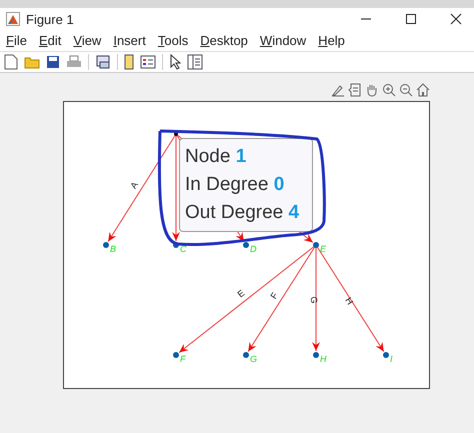 The image size is (474, 433). Describe the element at coordinates (323, 249) in the screenshot. I see `node-label: E` at that location.